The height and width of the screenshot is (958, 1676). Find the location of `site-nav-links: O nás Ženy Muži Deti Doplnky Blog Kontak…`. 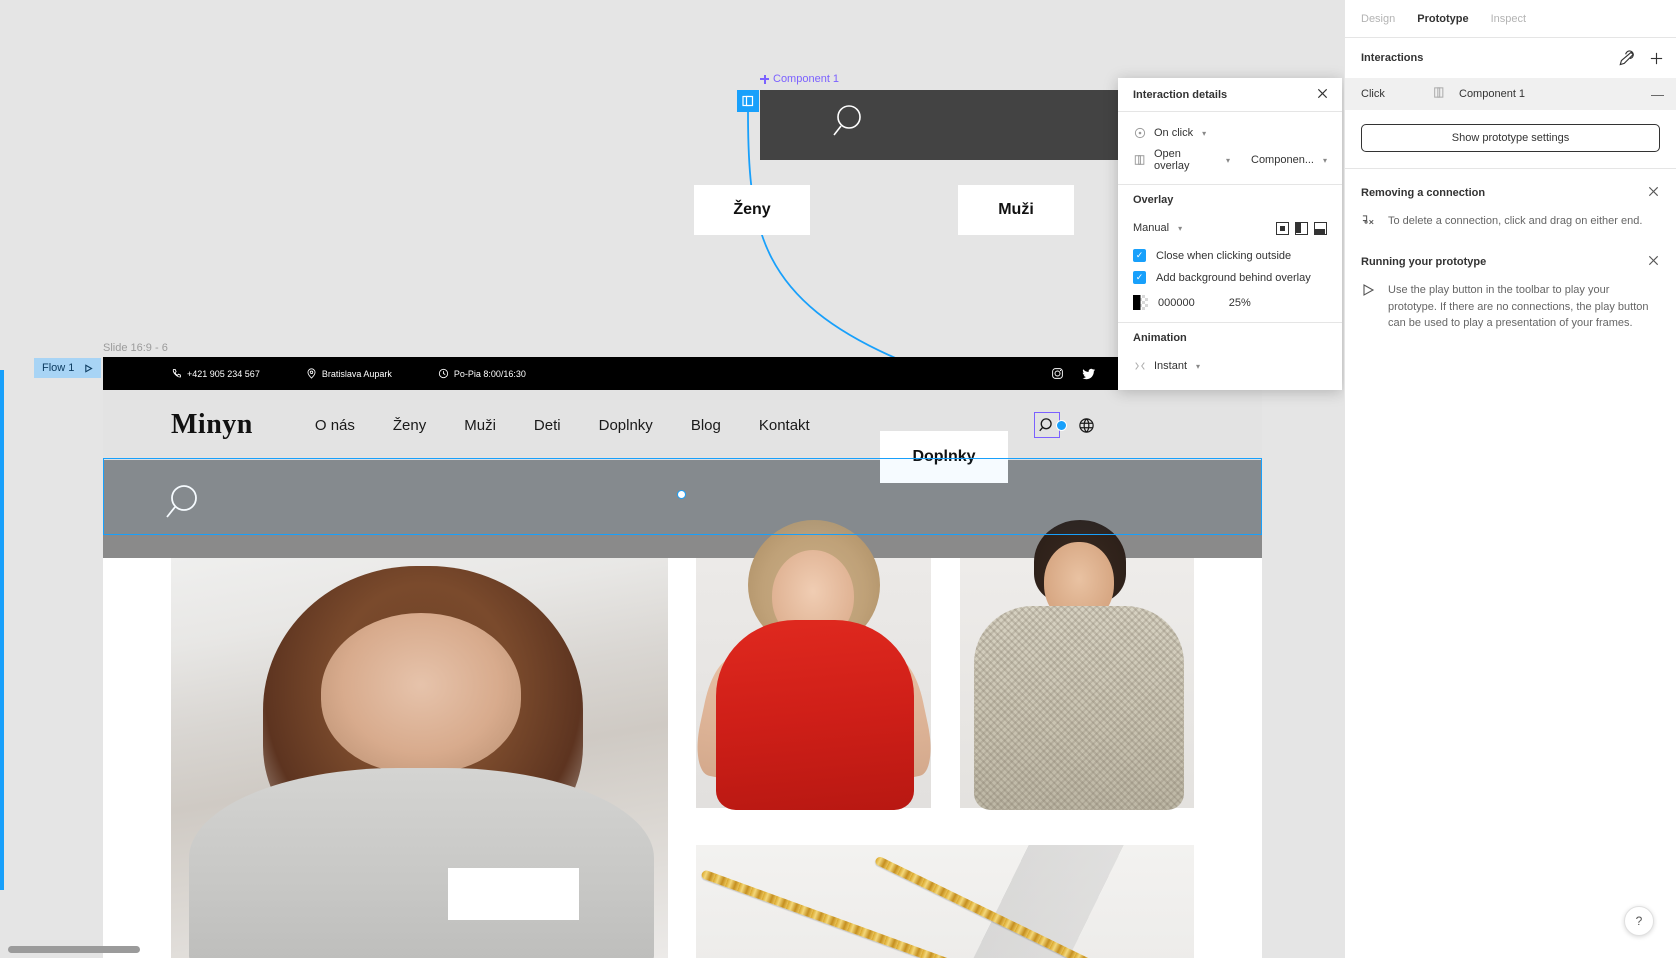

site-nav-links: O nás Ženy Muži Deti Doplnky Blog Kontak… is located at coordinates (562, 425).